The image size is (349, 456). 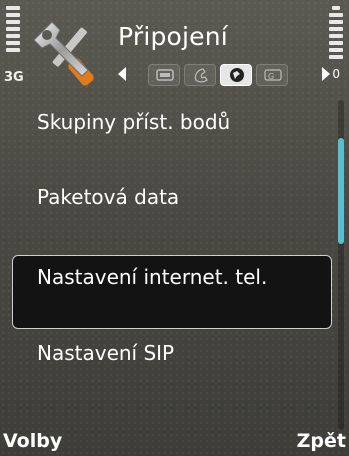 I want to click on tab-right-arrow-icon, so click(x=326, y=74).